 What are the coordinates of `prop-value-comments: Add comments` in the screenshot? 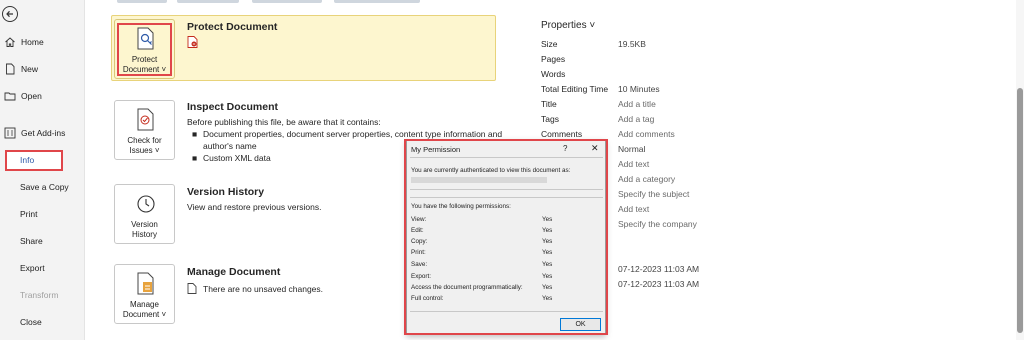 It's located at (646, 134).